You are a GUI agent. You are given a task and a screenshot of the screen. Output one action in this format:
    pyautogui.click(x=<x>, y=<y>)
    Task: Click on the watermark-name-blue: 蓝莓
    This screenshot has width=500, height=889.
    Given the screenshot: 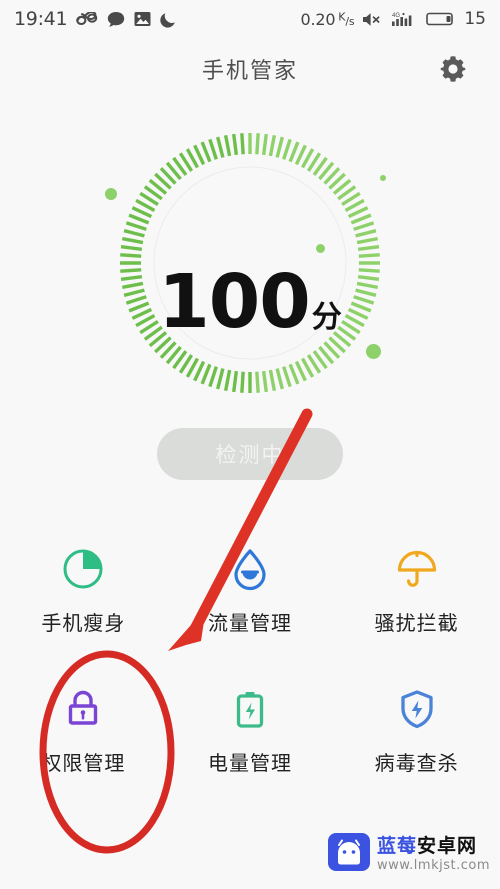 What is the action you would take?
    pyautogui.click(x=396, y=845)
    